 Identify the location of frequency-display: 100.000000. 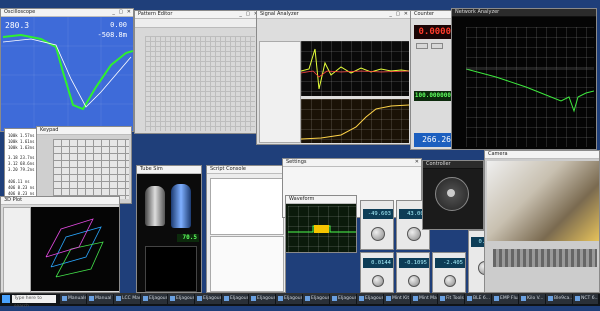
(433, 96).